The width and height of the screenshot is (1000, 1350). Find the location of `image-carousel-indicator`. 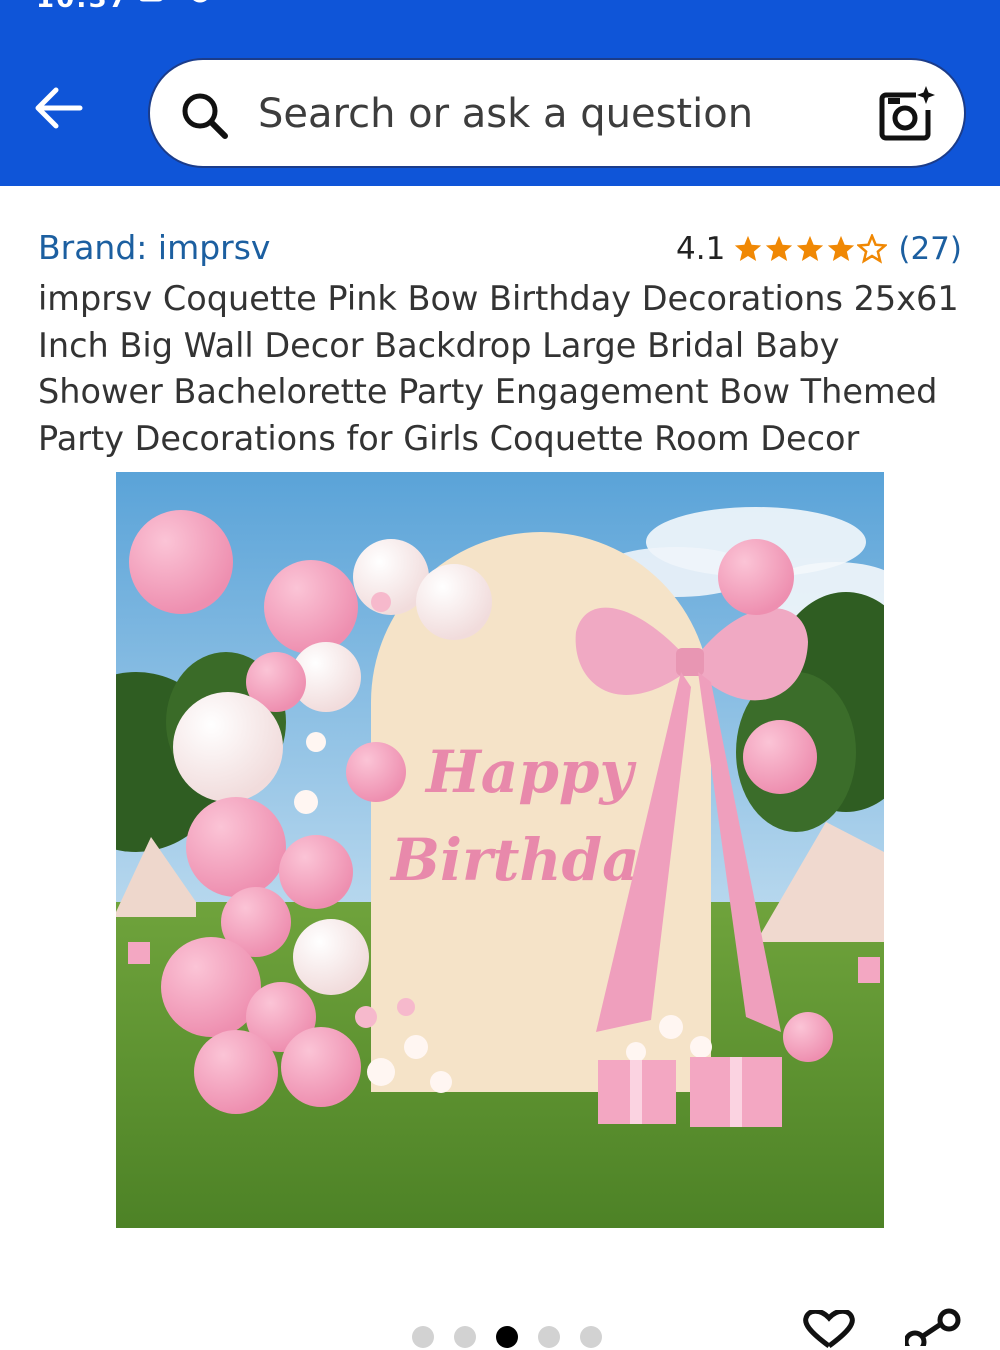

image-carousel-indicator is located at coordinates (507, 1337).